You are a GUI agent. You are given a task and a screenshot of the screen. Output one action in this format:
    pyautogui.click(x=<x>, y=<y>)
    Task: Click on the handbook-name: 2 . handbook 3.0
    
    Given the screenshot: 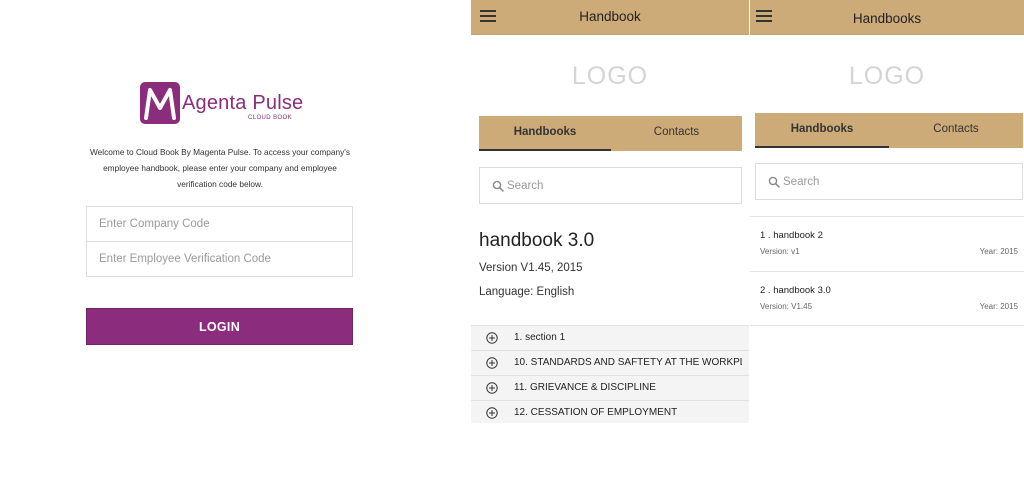 What is the action you would take?
    pyautogui.click(x=795, y=290)
    